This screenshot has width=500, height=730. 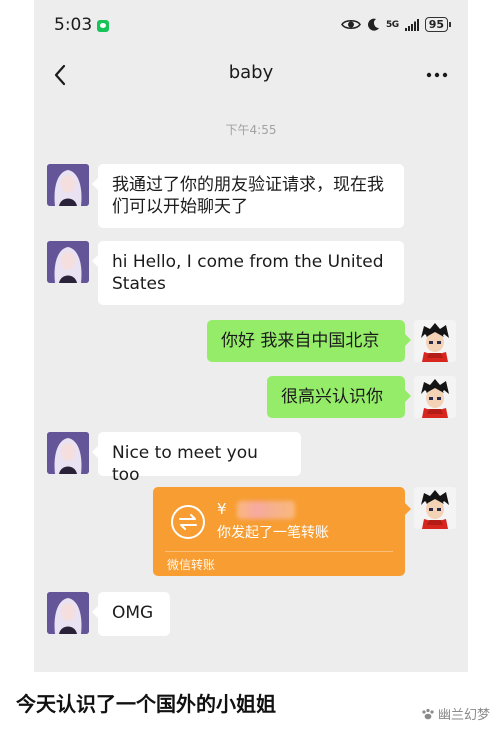 I want to click on status-bar: 5:03 5G 95, so click(x=251, y=25).